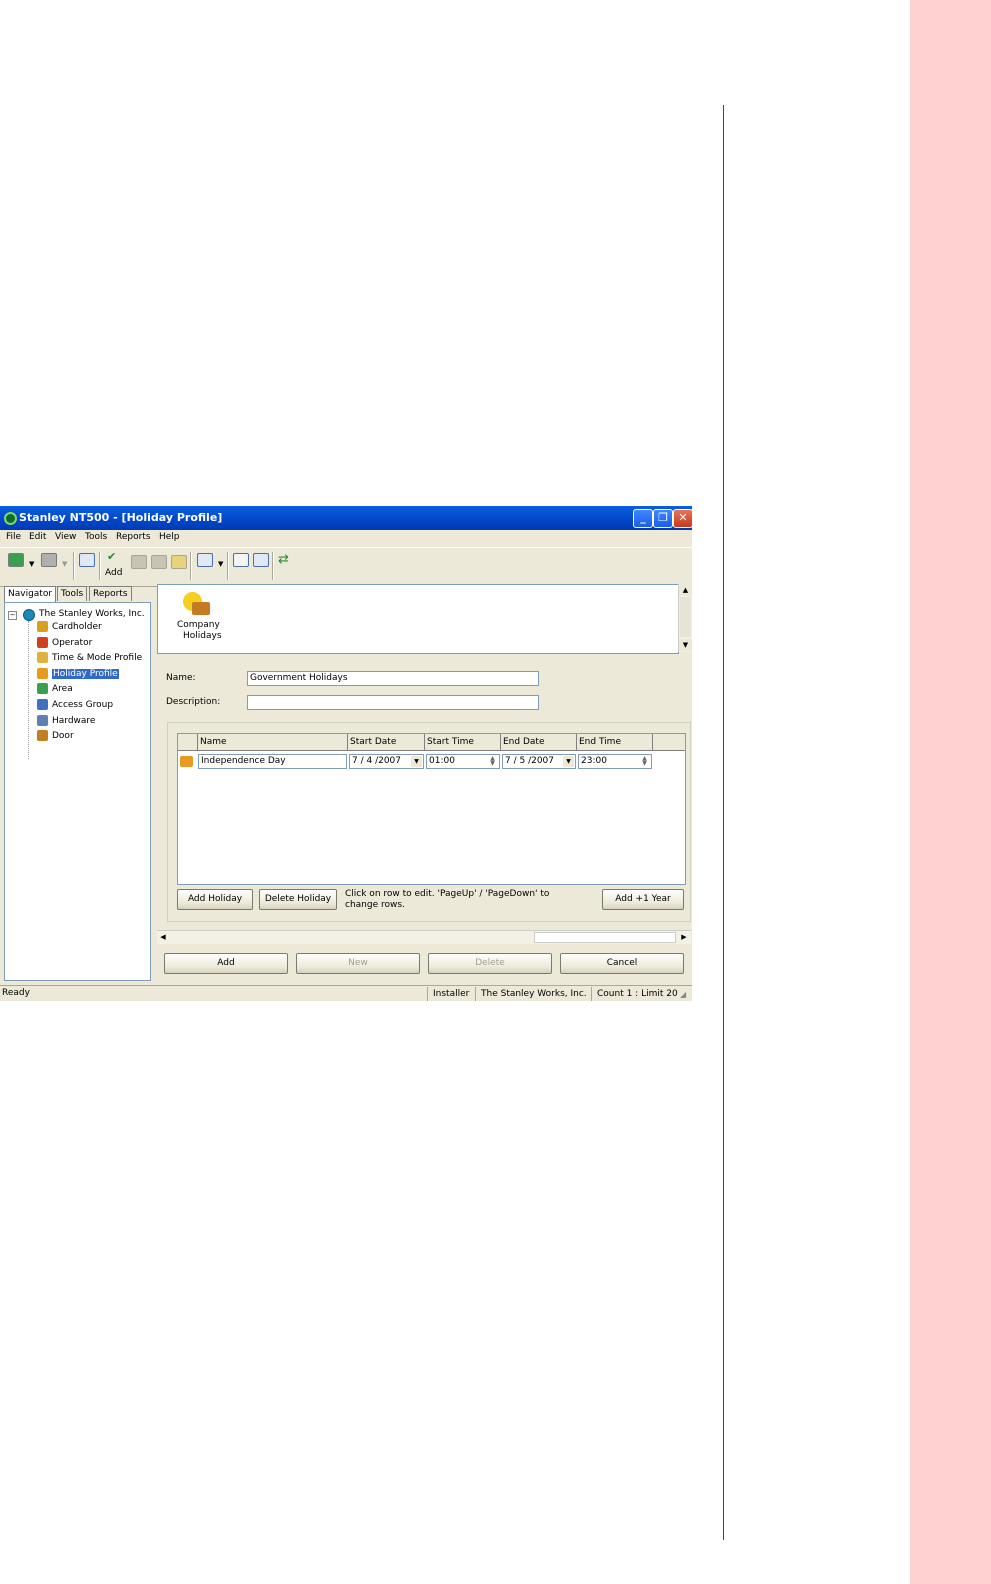 This screenshot has height=1584, width=991. I want to click on globe-icon, so click(29, 615).